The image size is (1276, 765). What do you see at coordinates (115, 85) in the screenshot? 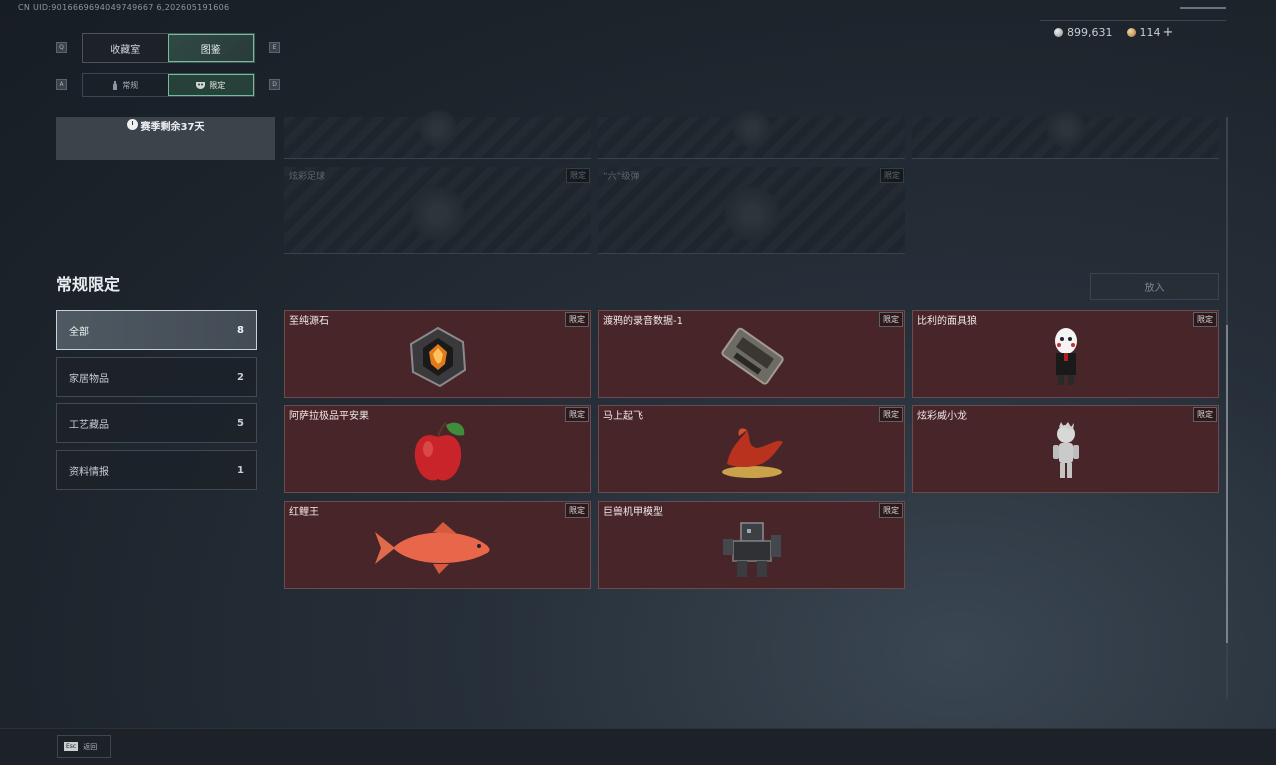
I see `vase-icon` at bounding box center [115, 85].